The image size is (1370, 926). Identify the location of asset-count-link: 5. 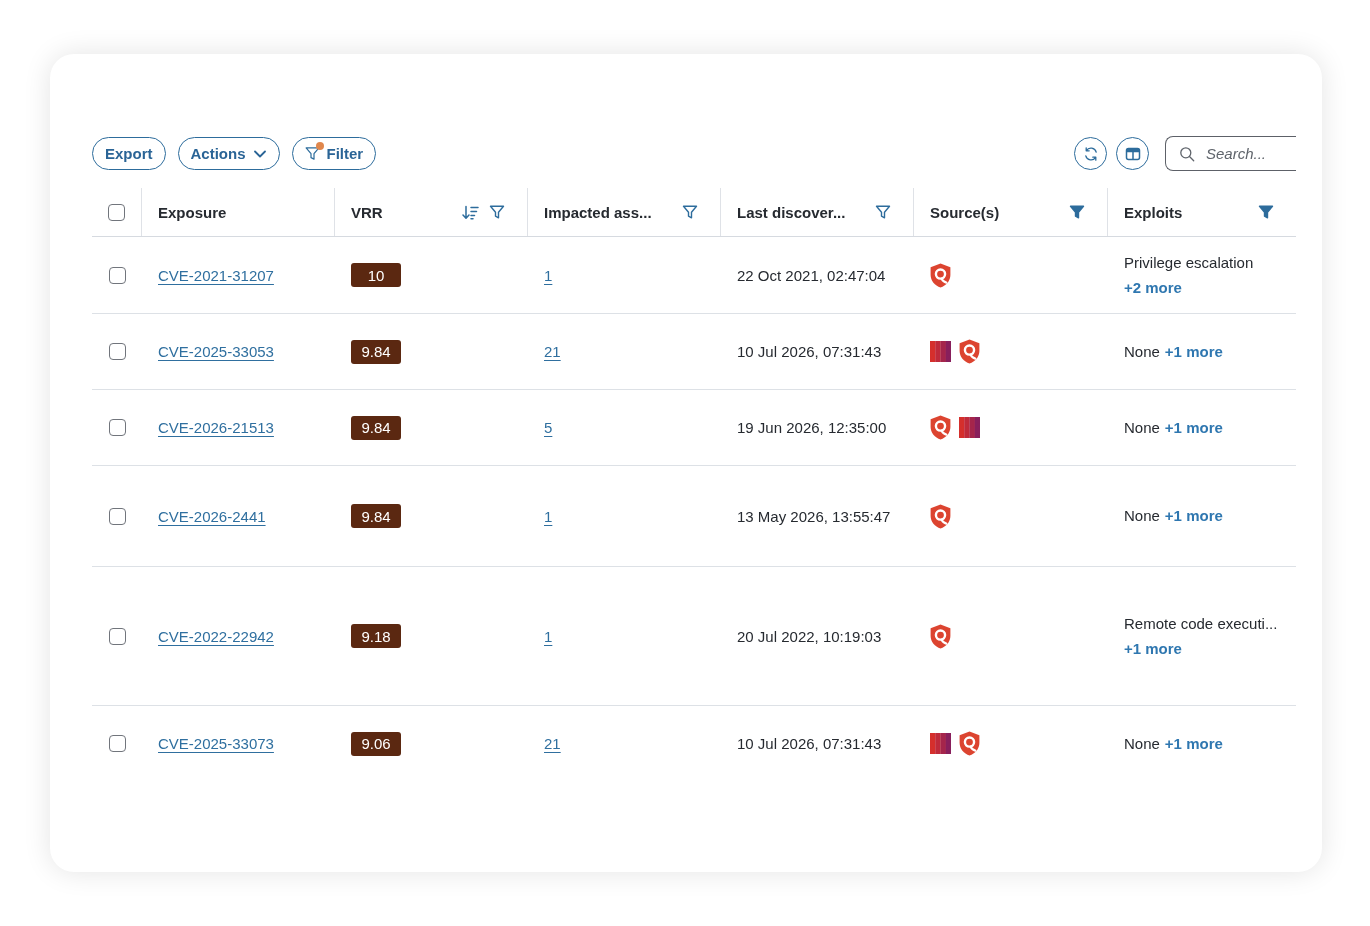
(548, 427).